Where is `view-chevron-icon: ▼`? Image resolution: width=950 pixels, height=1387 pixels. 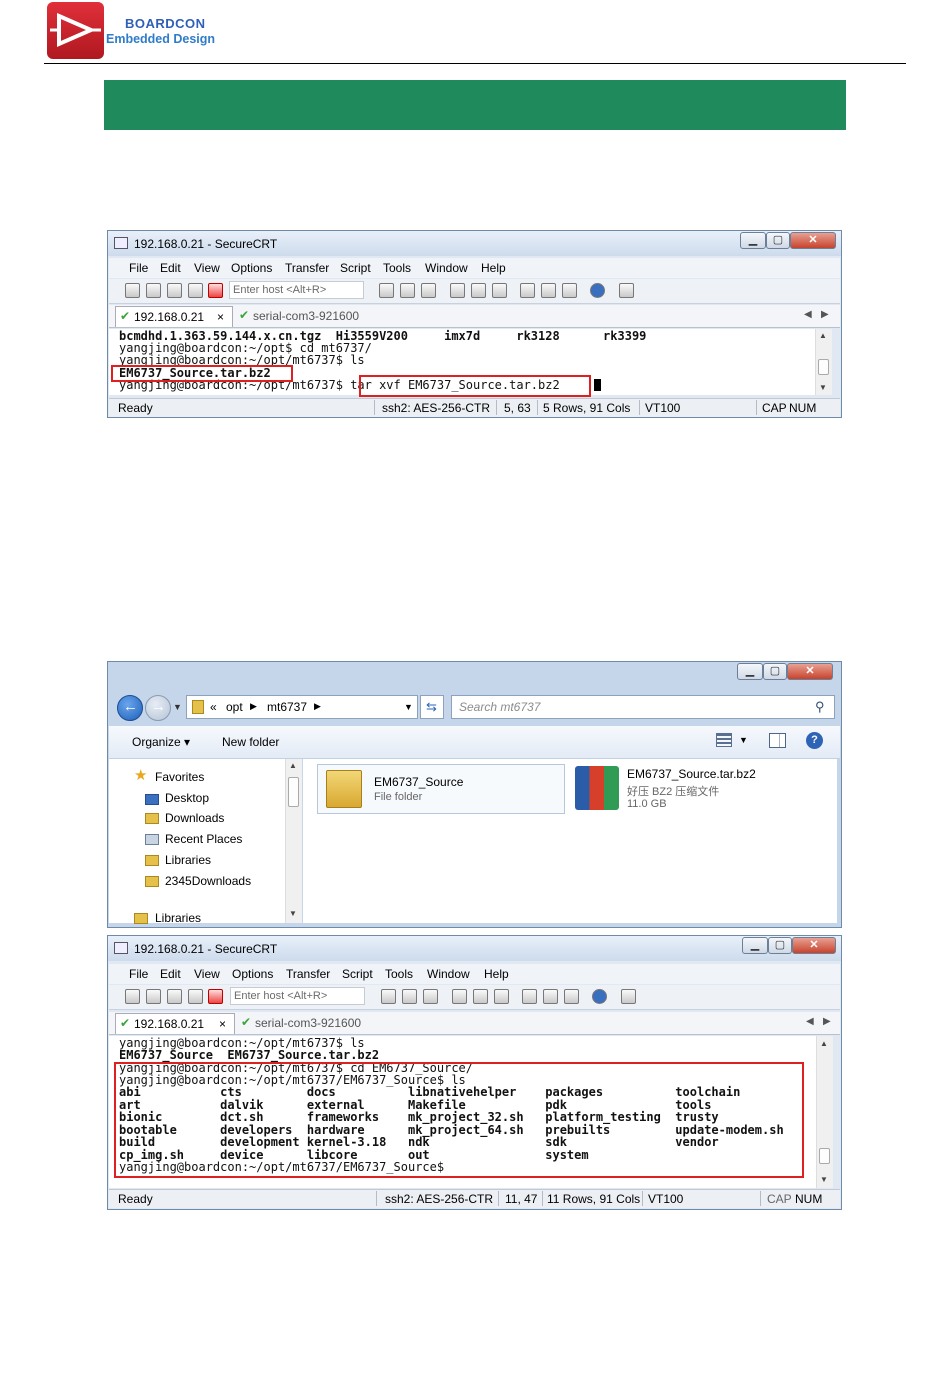
view-chevron-icon: ▼ is located at coordinates (743, 740).